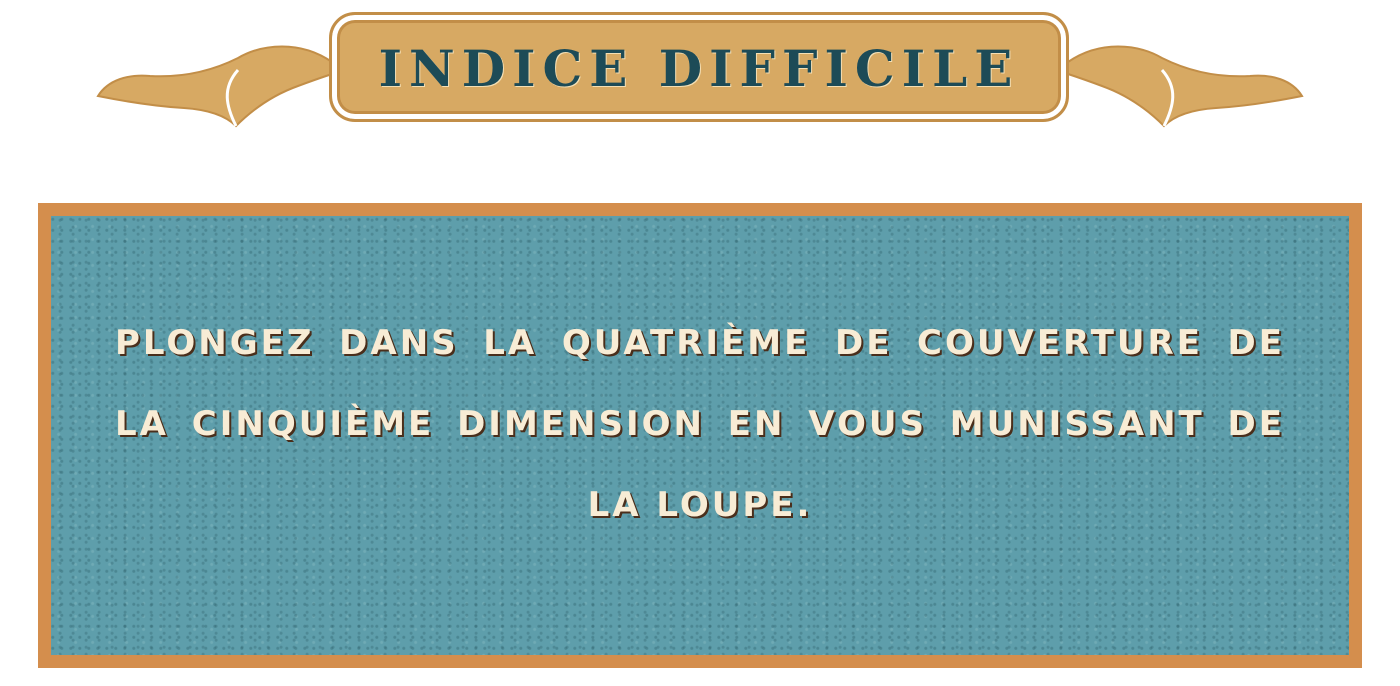  I want to click on banner-plate: Indice difficile, so click(699, 67).